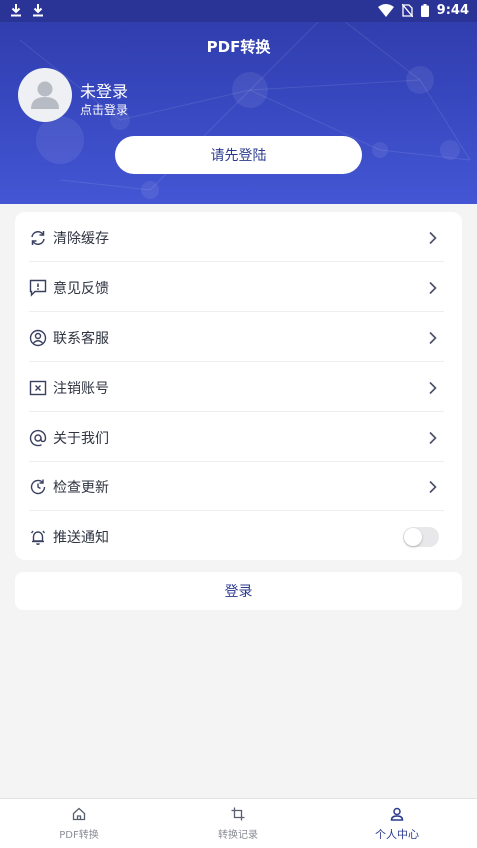  I want to click on status-time: 9:44, so click(452, 10).